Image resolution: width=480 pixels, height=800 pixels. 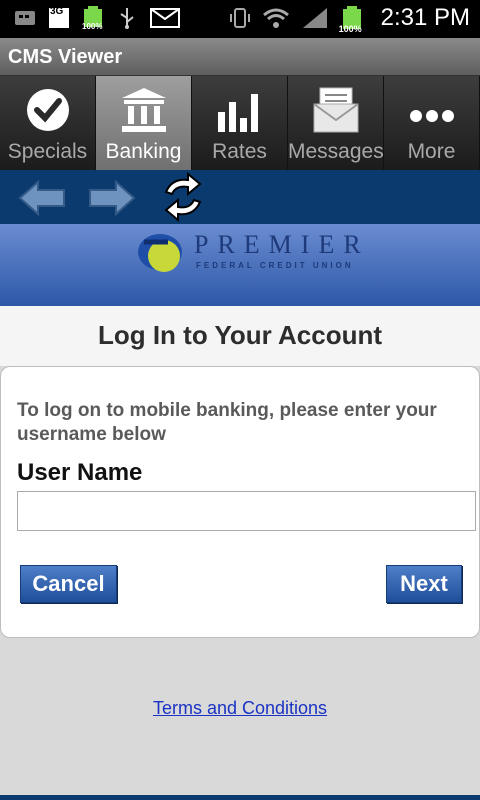 I want to click on email-notification-icon, so click(x=166, y=18).